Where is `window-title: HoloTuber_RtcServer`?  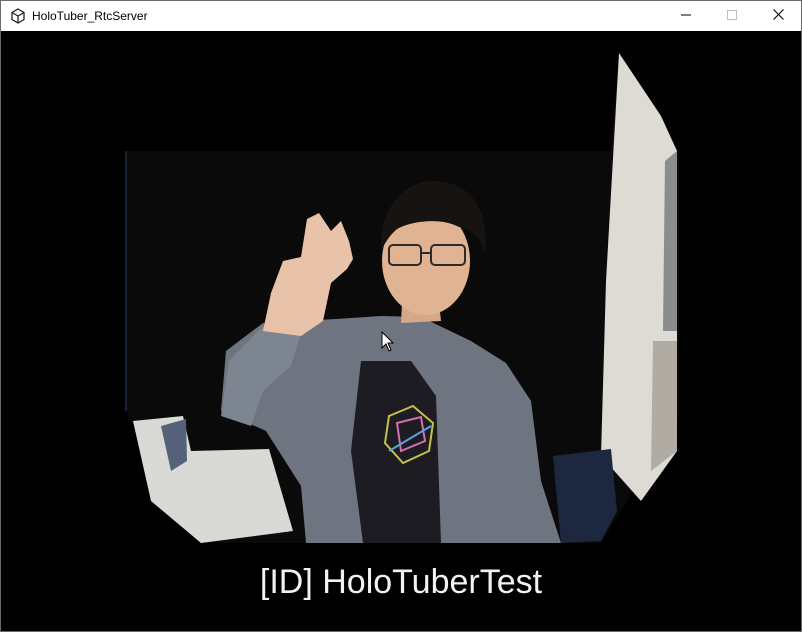 window-title: HoloTuber_RtcServer is located at coordinates (90, 16).